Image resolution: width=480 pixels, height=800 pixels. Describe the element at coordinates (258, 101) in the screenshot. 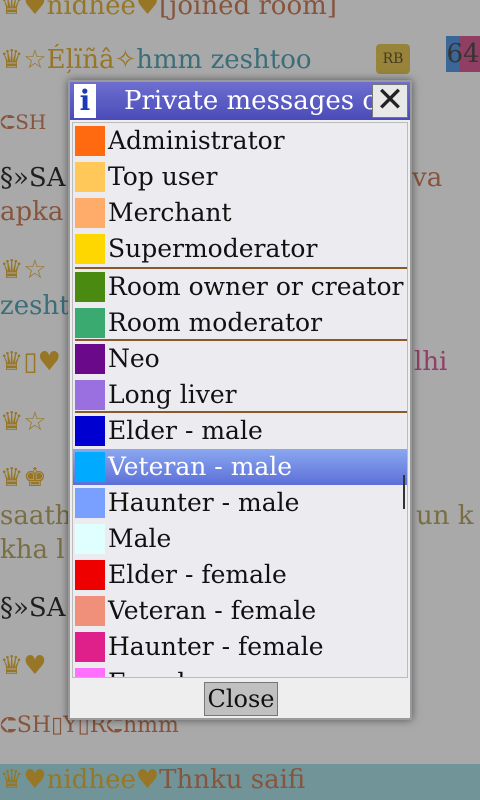

I see `dialog-title: Private messages co` at that location.